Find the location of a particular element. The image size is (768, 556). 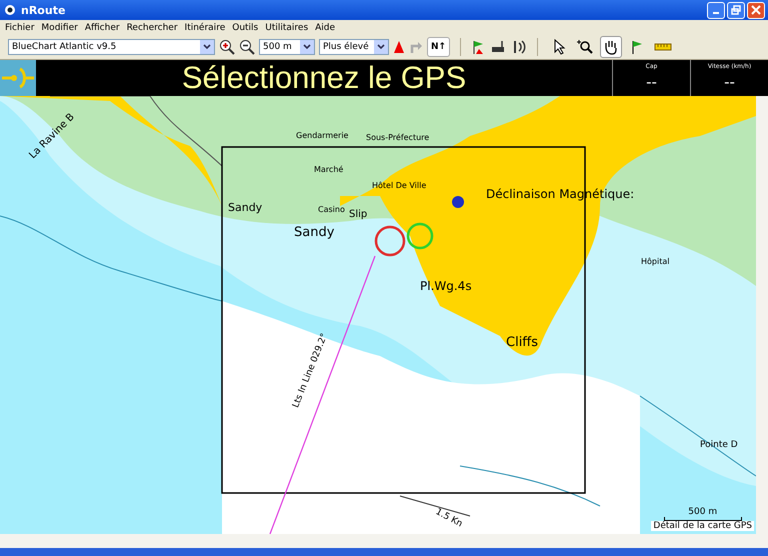

zoom-in-icon is located at coordinates (227, 47).